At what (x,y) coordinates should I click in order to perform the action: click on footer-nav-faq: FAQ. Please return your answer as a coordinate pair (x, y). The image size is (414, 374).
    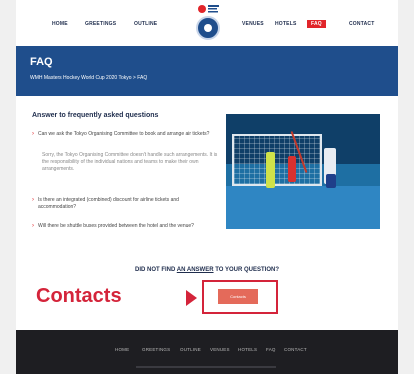
    Looking at the image, I should click on (271, 349).